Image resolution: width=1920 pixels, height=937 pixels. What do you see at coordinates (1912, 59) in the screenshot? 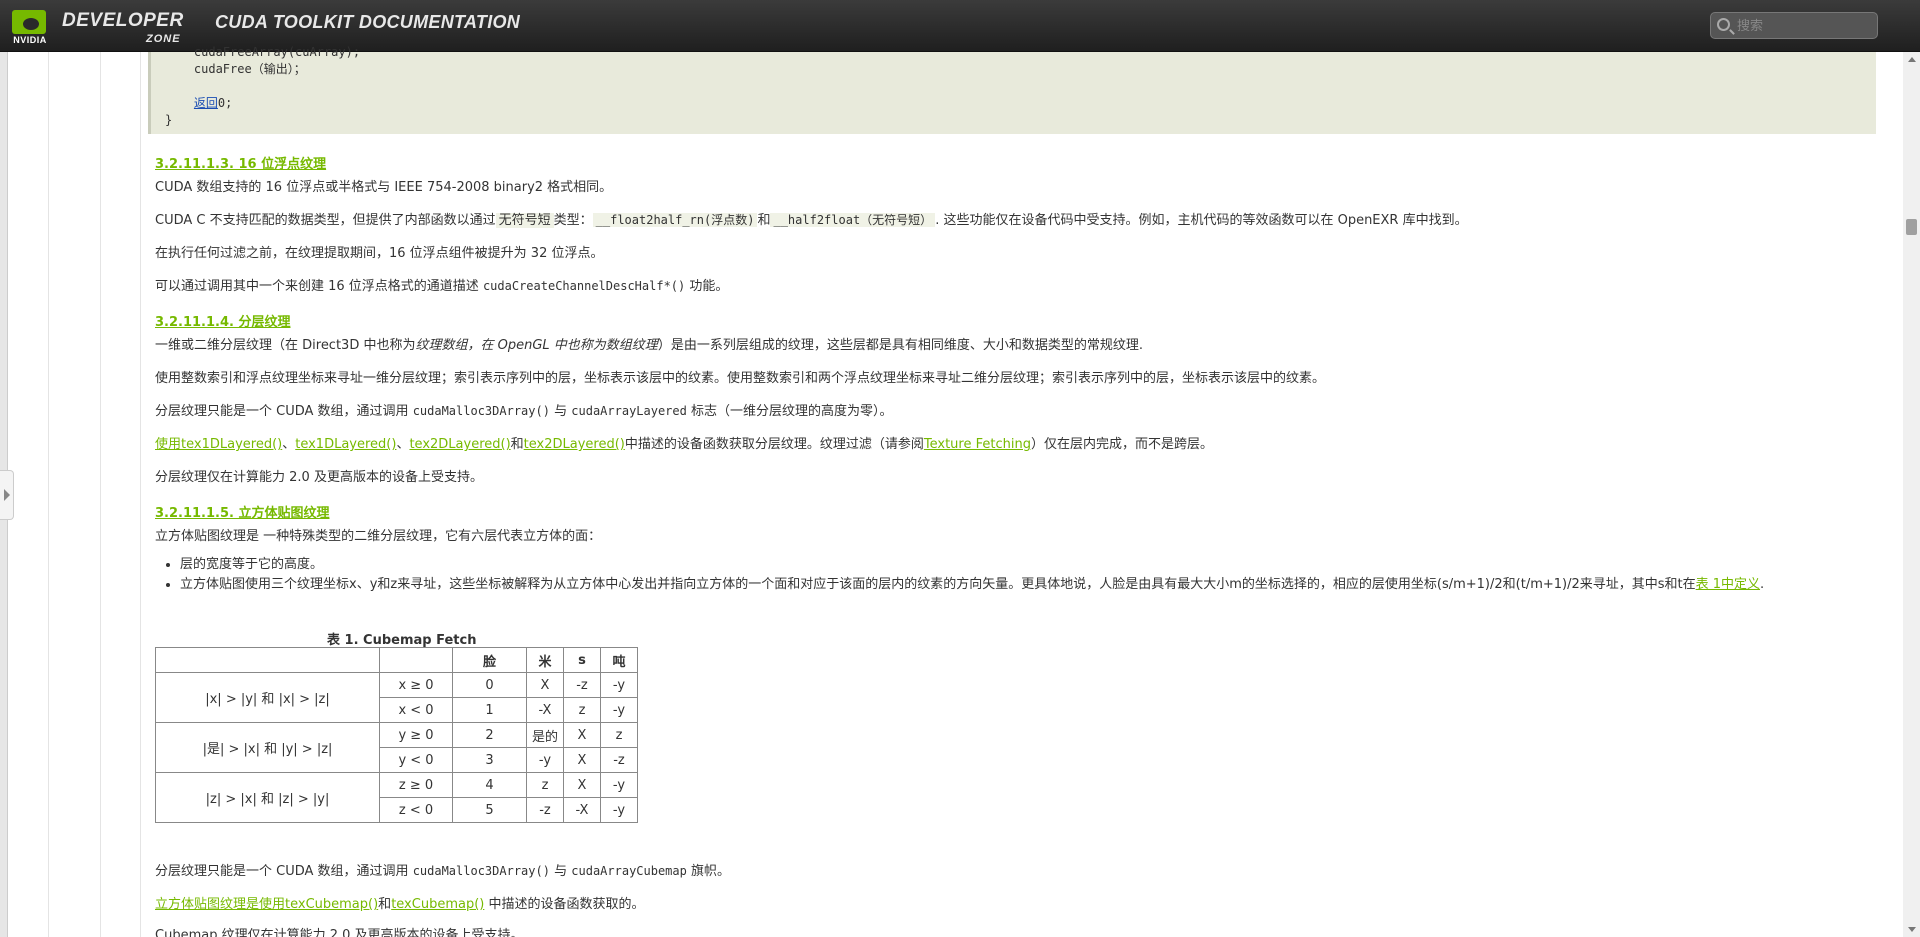
I see `scroll-up-icon` at bounding box center [1912, 59].